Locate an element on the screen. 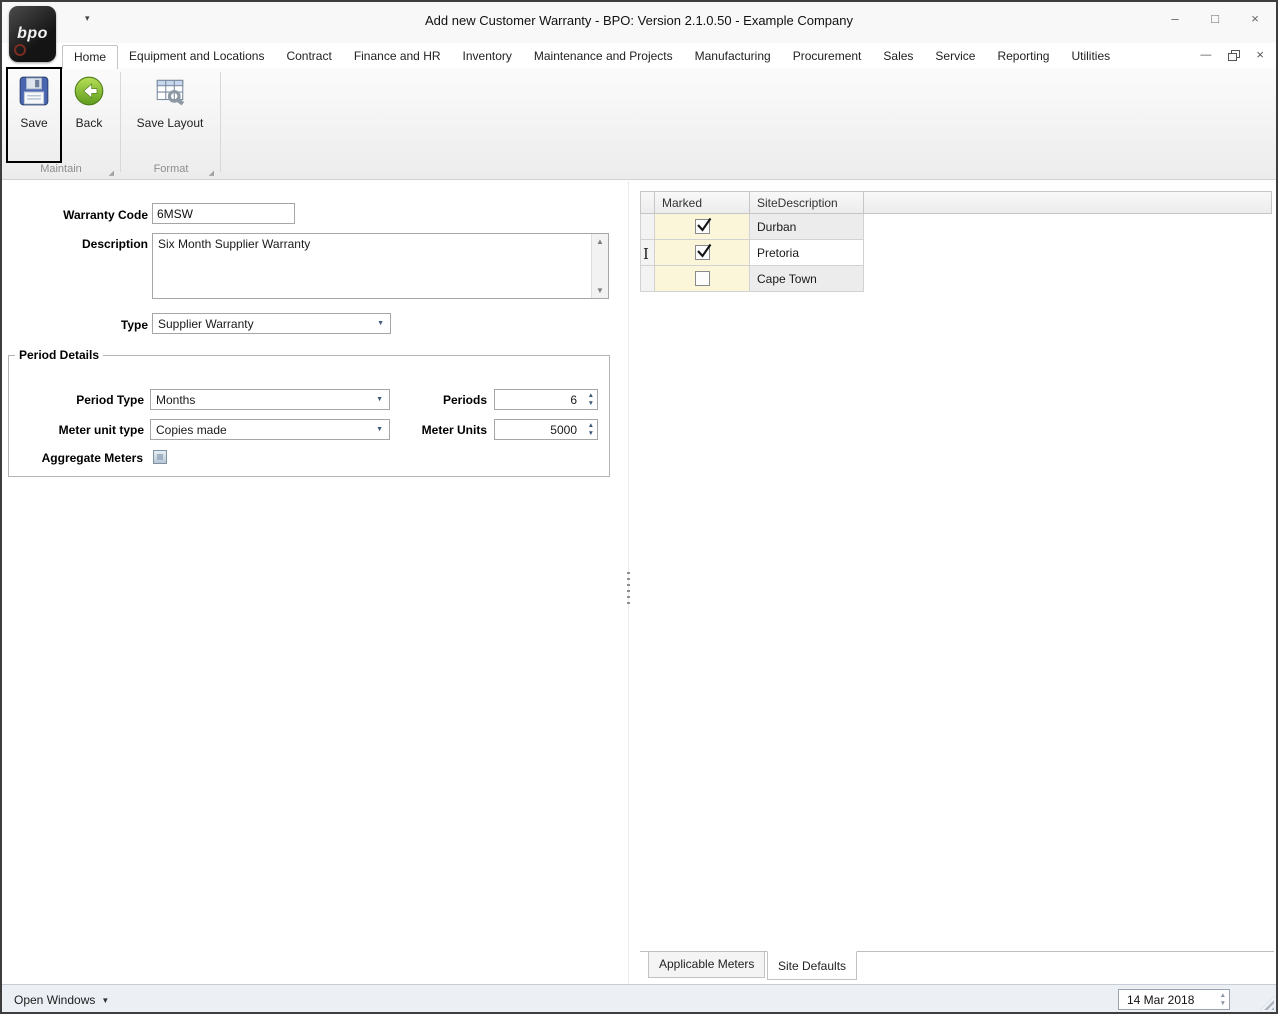  type-dropdown: Supplier Warranty ▼ is located at coordinates (271, 323).